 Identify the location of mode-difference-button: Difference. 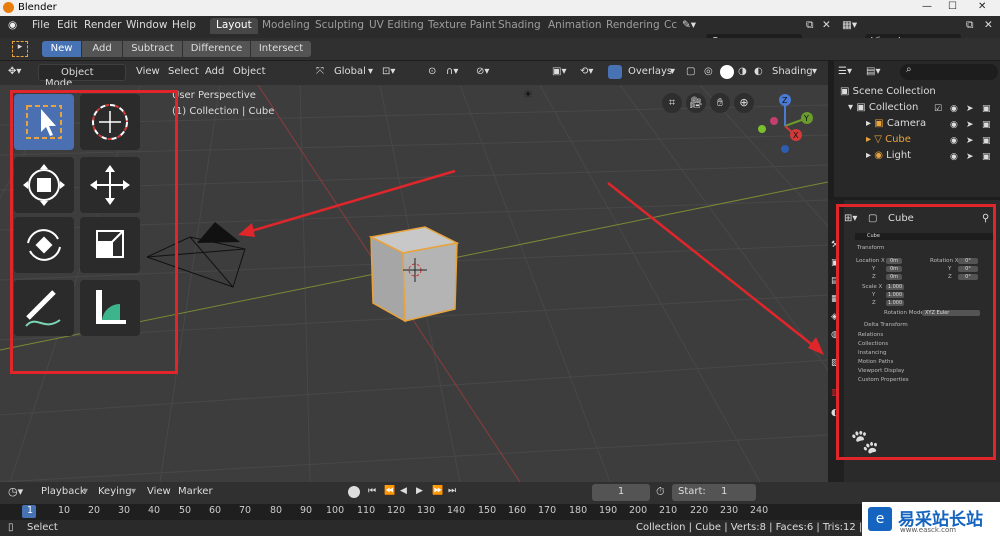
(216, 49).